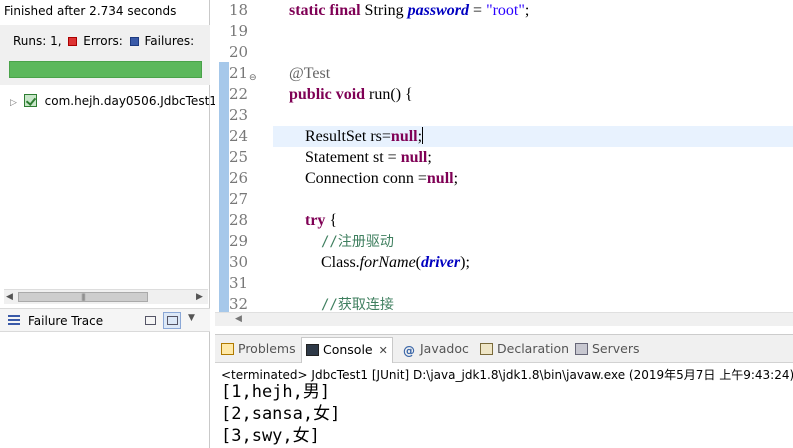  What do you see at coordinates (239, 94) in the screenshot?
I see `line-number: 22` at bounding box center [239, 94].